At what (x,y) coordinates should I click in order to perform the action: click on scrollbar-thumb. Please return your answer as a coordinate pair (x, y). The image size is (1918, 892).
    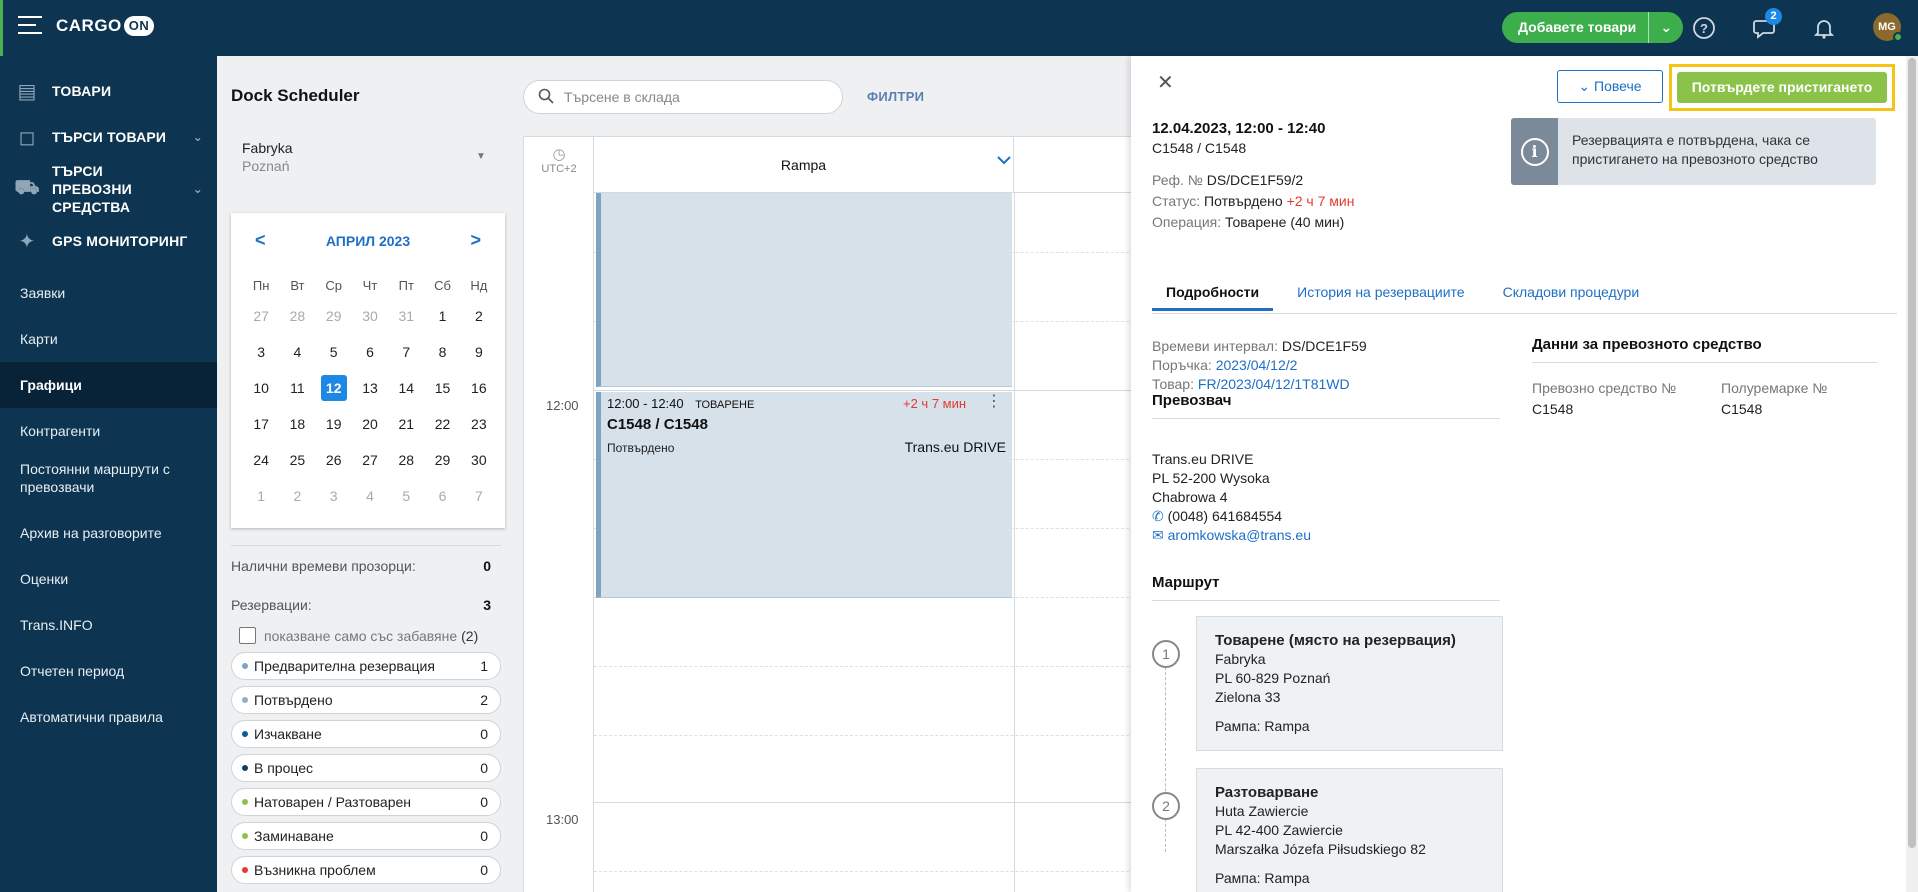
    Looking at the image, I should click on (1912, 453).